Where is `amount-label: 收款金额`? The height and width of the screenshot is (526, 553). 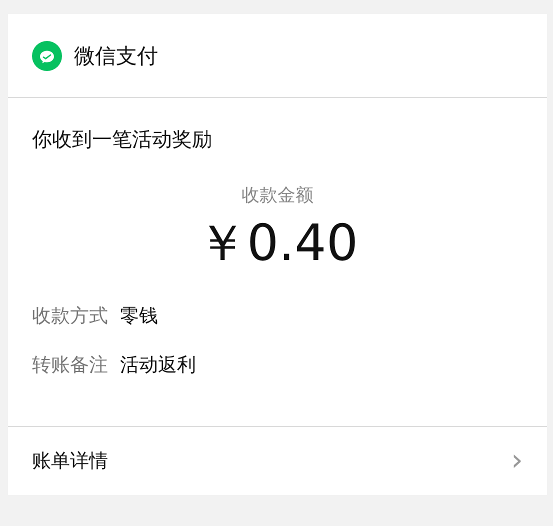 amount-label: 收款金额 is located at coordinates (277, 195).